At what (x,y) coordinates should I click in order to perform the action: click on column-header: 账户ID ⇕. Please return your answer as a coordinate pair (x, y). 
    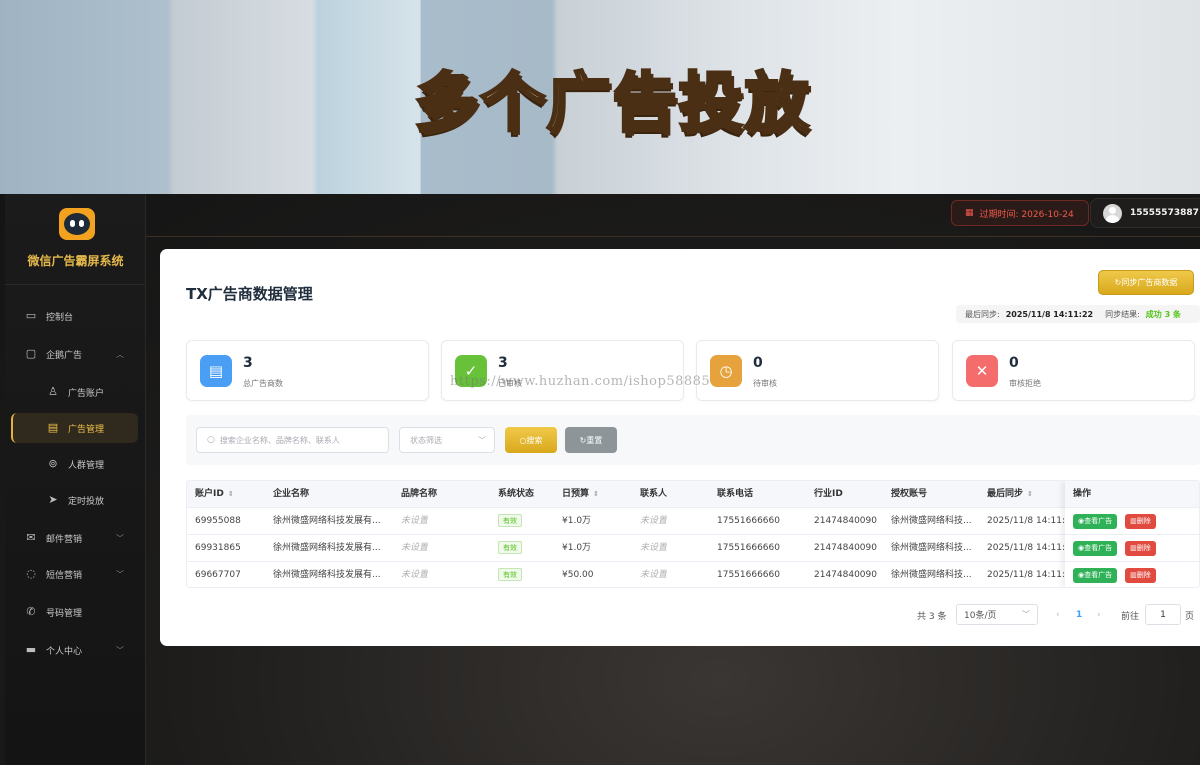
    Looking at the image, I should click on (214, 494).